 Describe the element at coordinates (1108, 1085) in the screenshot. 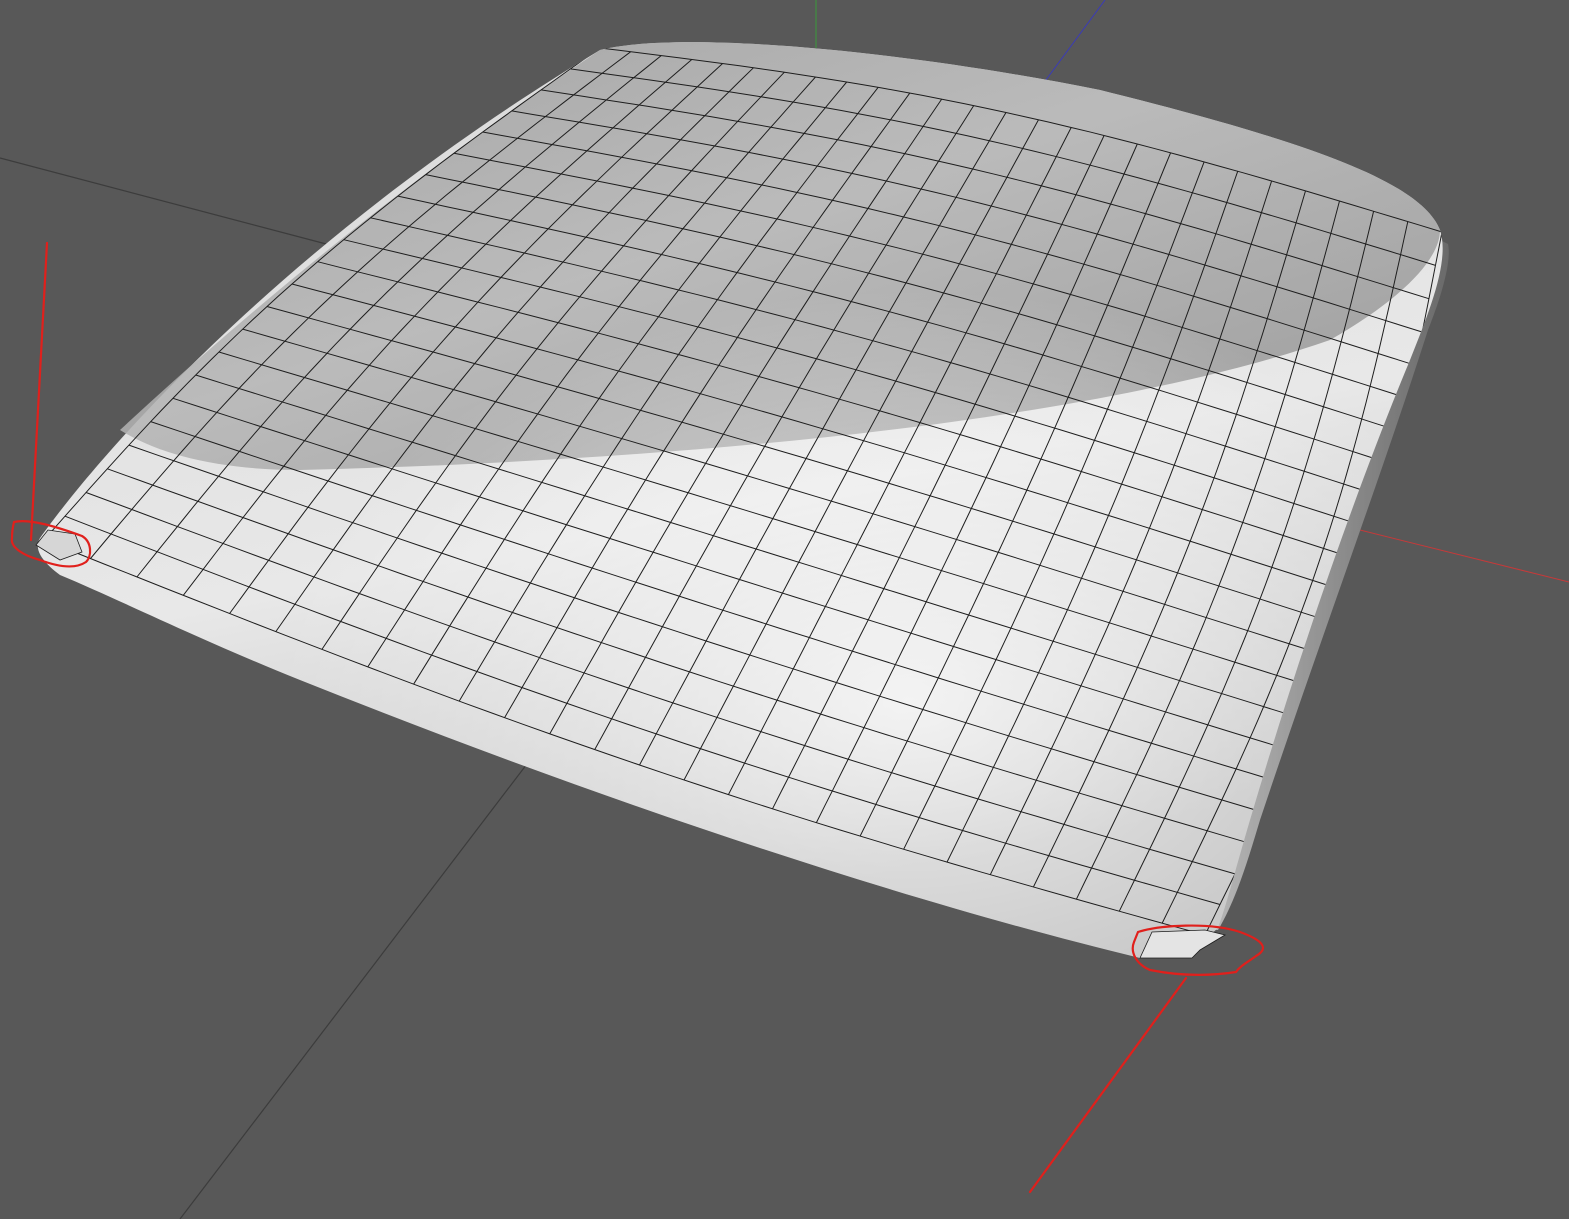

I see `right-pointer-line` at that location.